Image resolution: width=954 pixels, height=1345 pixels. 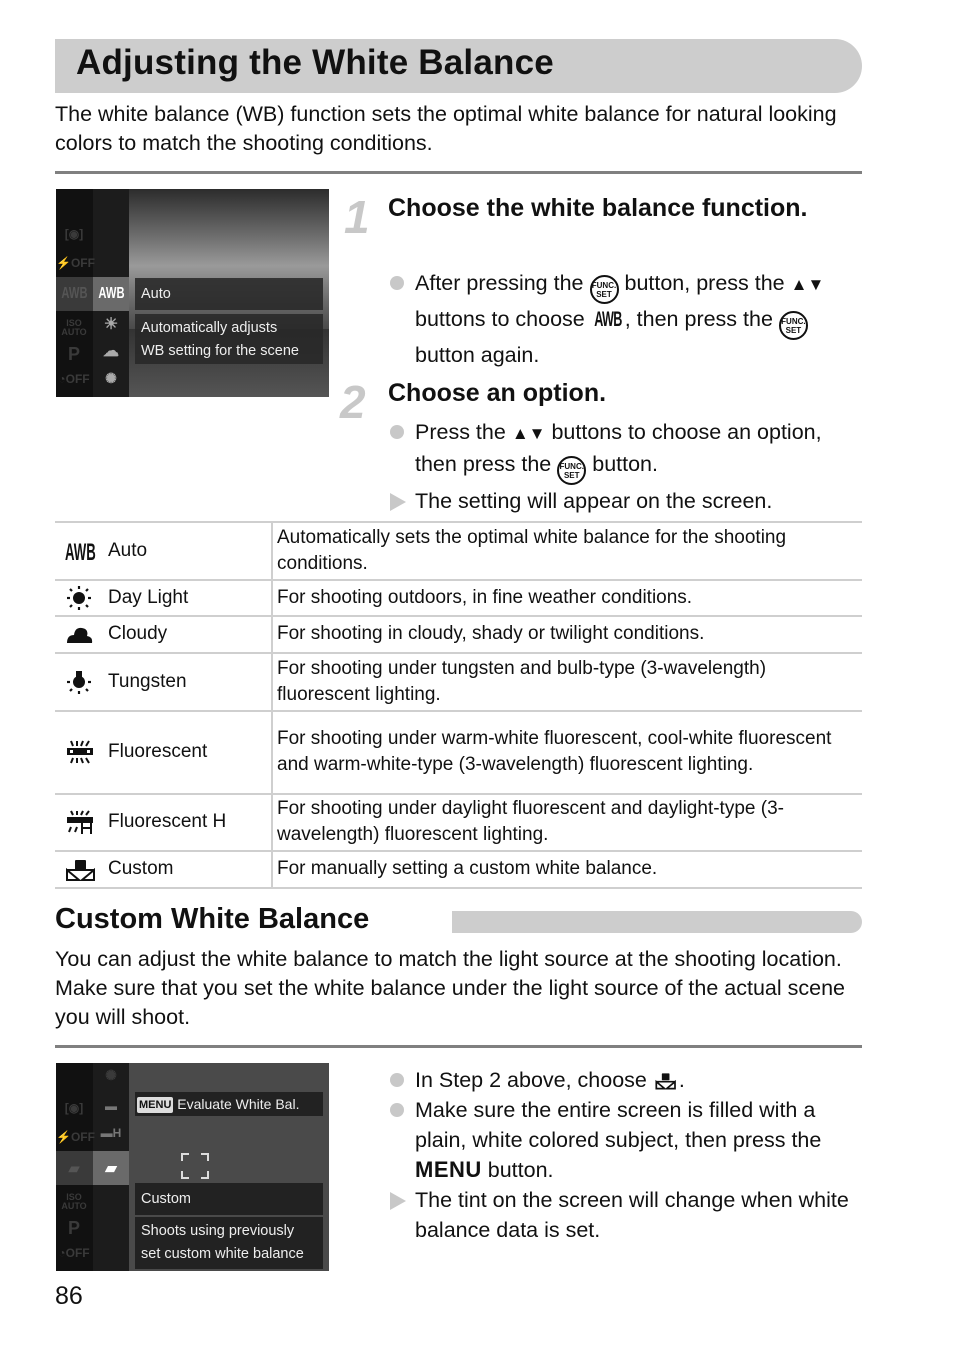 What do you see at coordinates (74, 1168) in the screenshot?
I see `custom-wb-icon: ▰` at bounding box center [74, 1168].